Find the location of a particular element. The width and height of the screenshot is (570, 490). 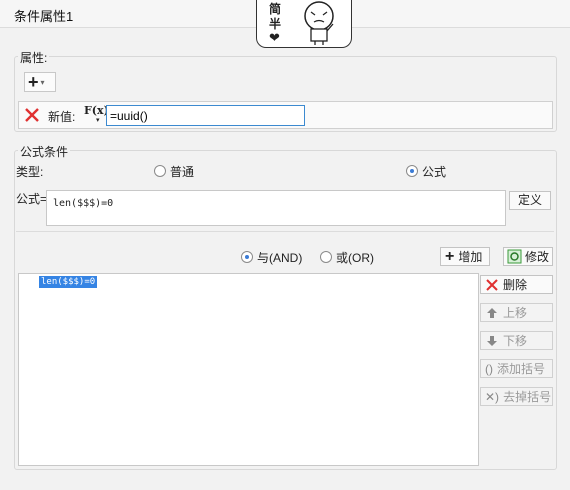

logic-and-radio is located at coordinates (247, 257).